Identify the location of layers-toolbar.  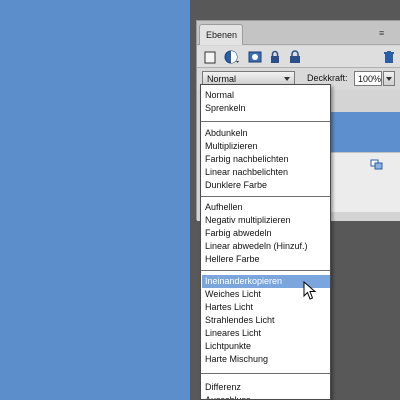
(298, 57).